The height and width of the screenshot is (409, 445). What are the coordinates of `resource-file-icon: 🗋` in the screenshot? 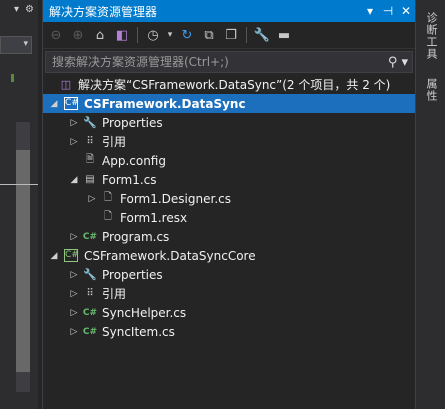 It's located at (108, 216).